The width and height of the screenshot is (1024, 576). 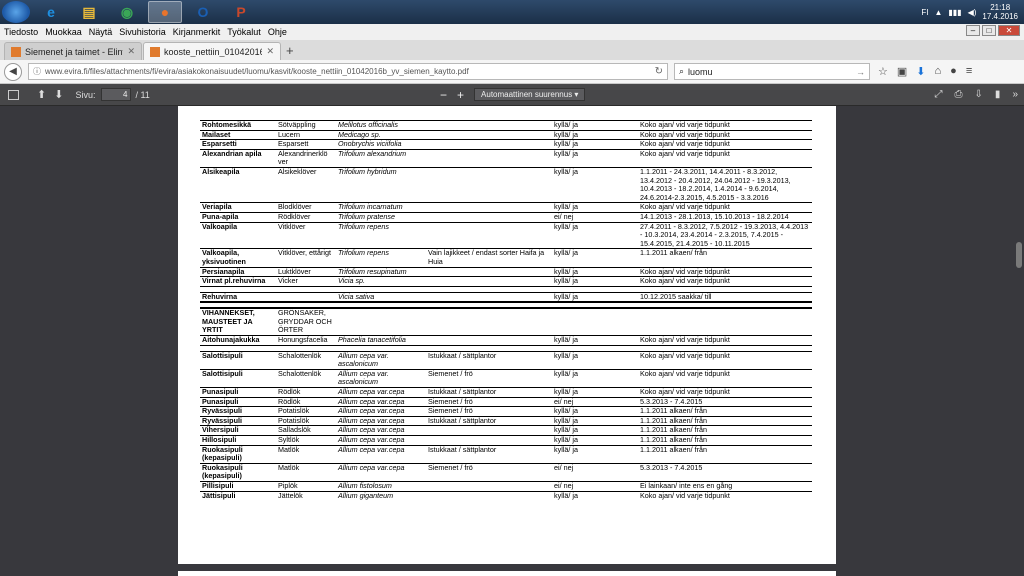 I want to click on search-box: ⌕ luomu →, so click(x=772, y=71).